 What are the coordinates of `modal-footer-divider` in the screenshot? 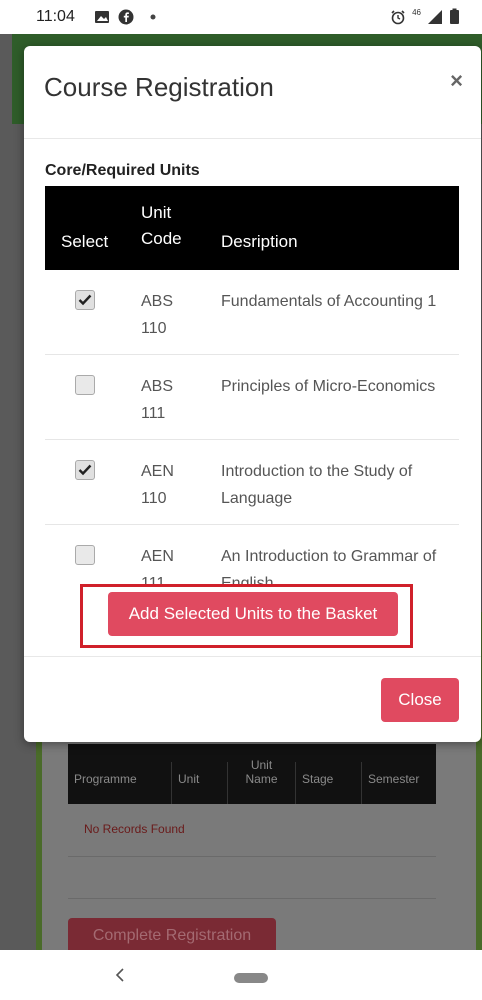 It's located at (252, 656).